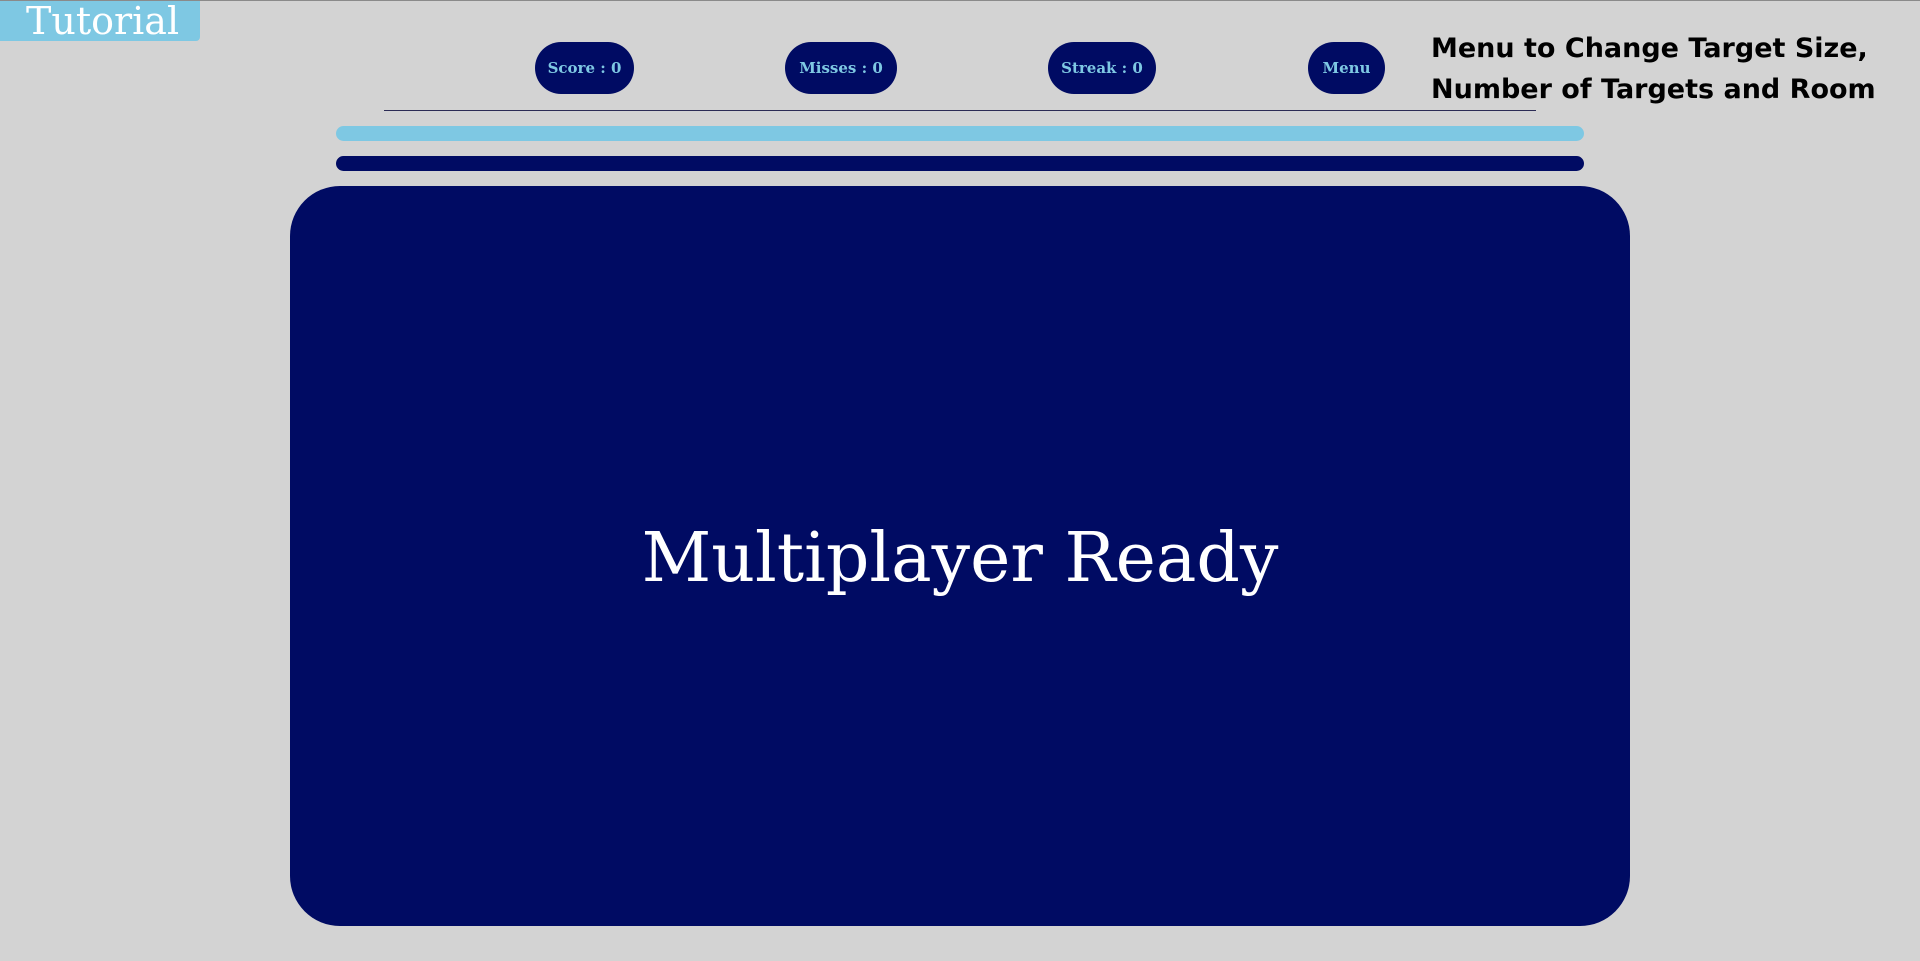 This screenshot has height=961, width=1920. What do you see at coordinates (1346, 68) in the screenshot?
I see `menu-button: Menu` at bounding box center [1346, 68].